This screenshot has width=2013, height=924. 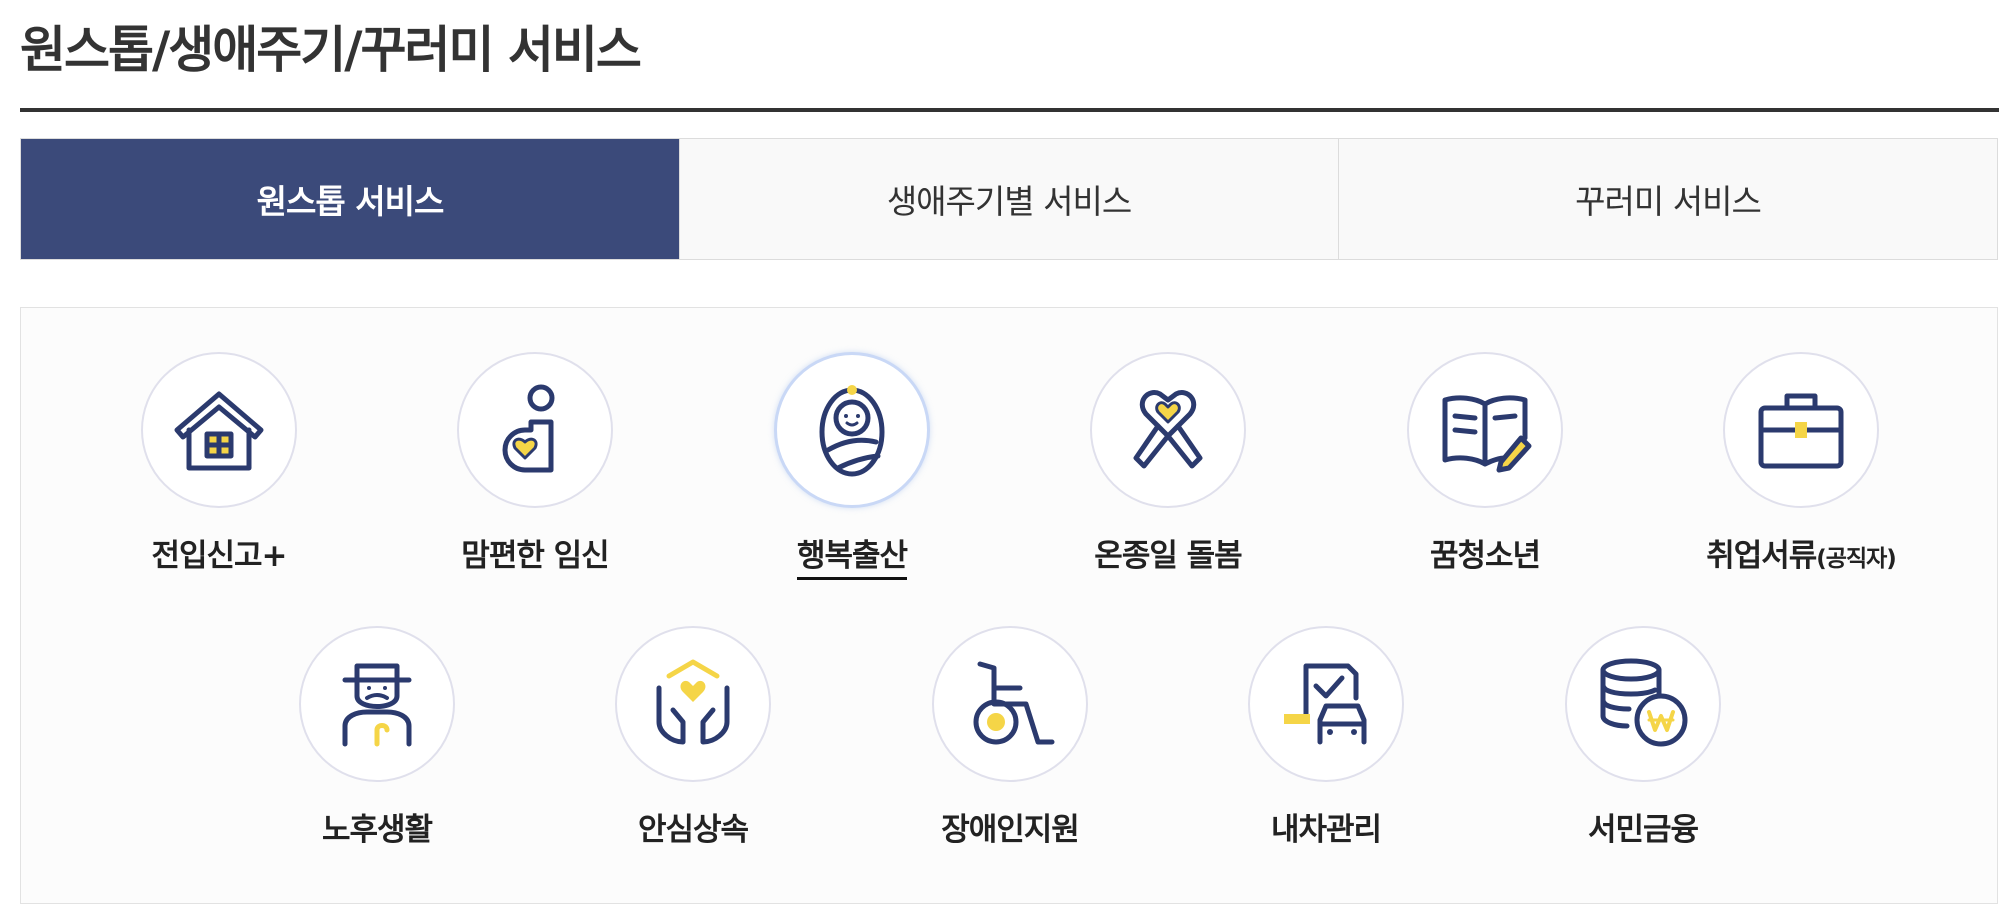 I want to click on car-document-icon, so click(x=1325, y=704).